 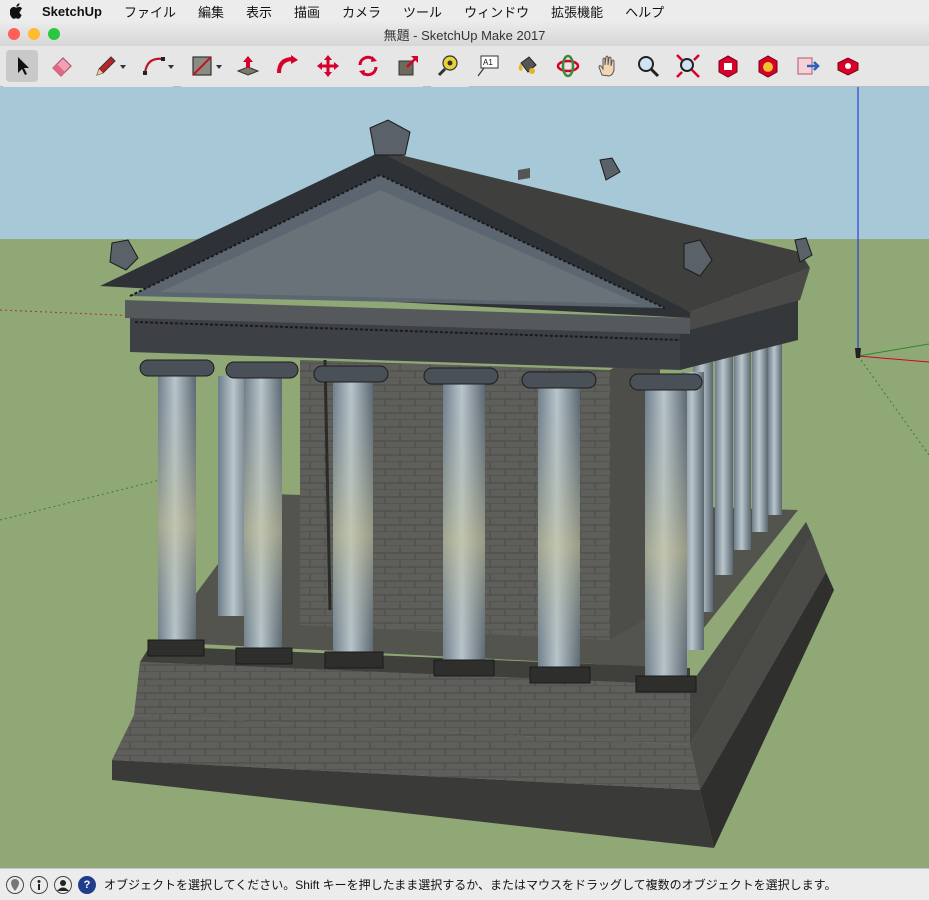 I want to click on scale-icon, so click(x=408, y=66).